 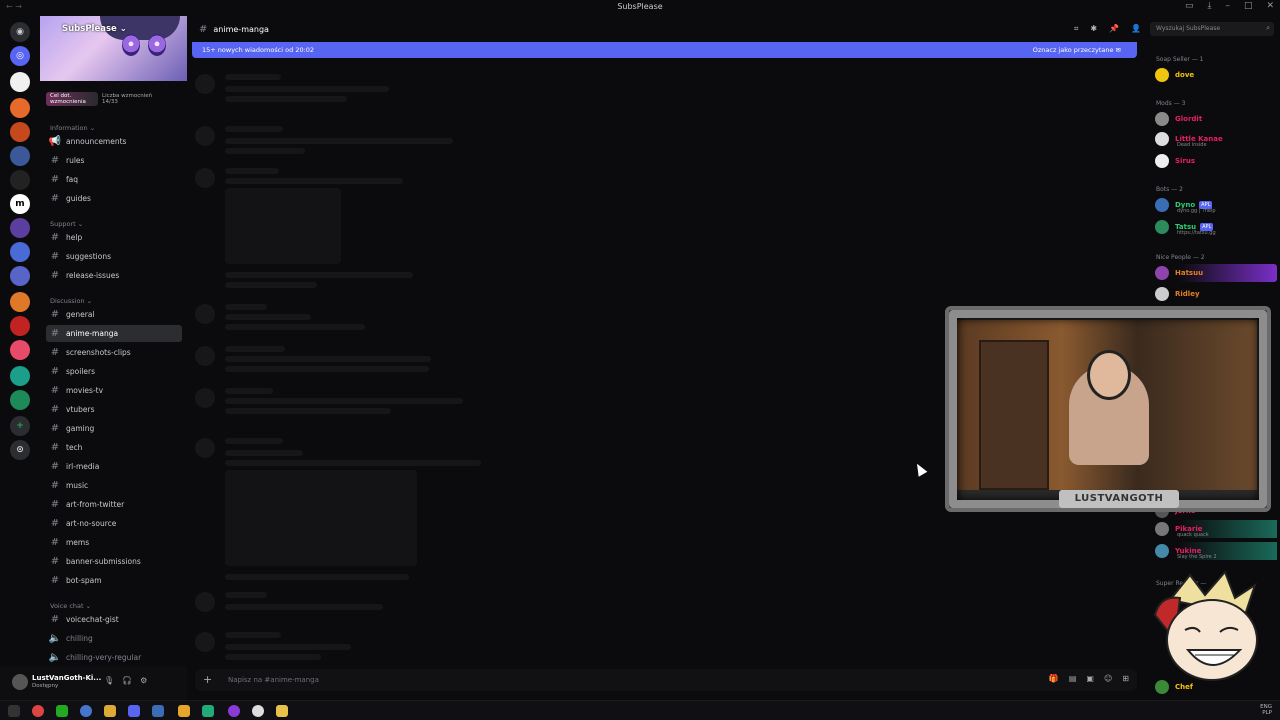 What do you see at coordinates (20, 204) in the screenshot?
I see `server-icon: m` at bounding box center [20, 204].